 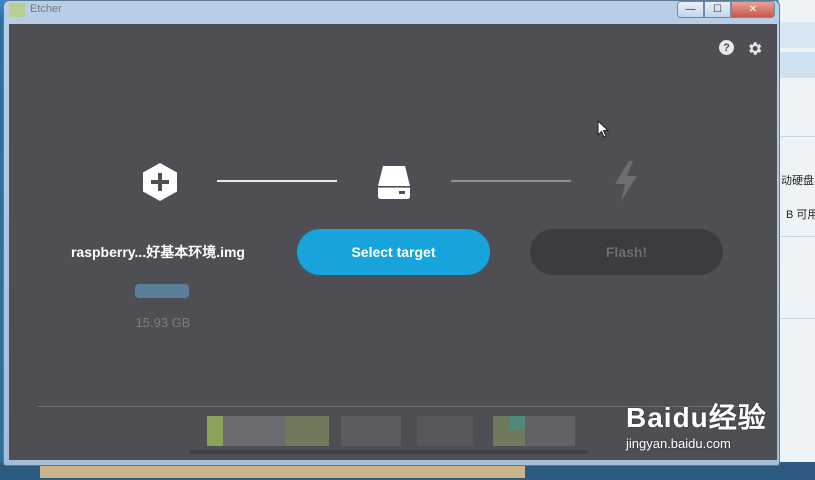 I want to click on gear-icon, so click(x=754, y=48).